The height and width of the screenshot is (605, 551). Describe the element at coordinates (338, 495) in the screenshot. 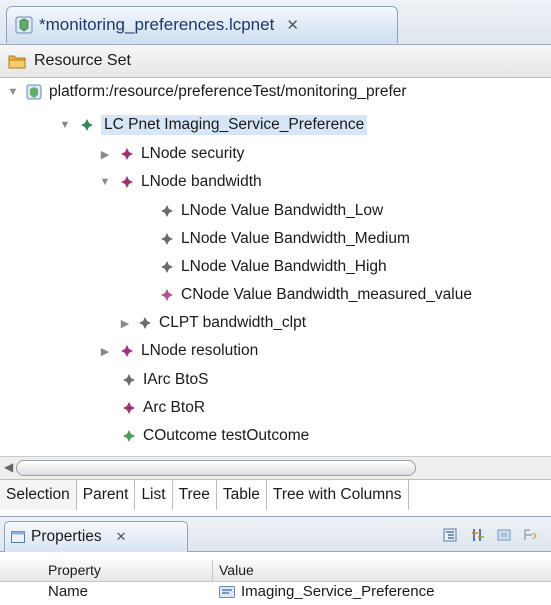

I see `tab-tree-with-columns: Tree with Columns` at that location.